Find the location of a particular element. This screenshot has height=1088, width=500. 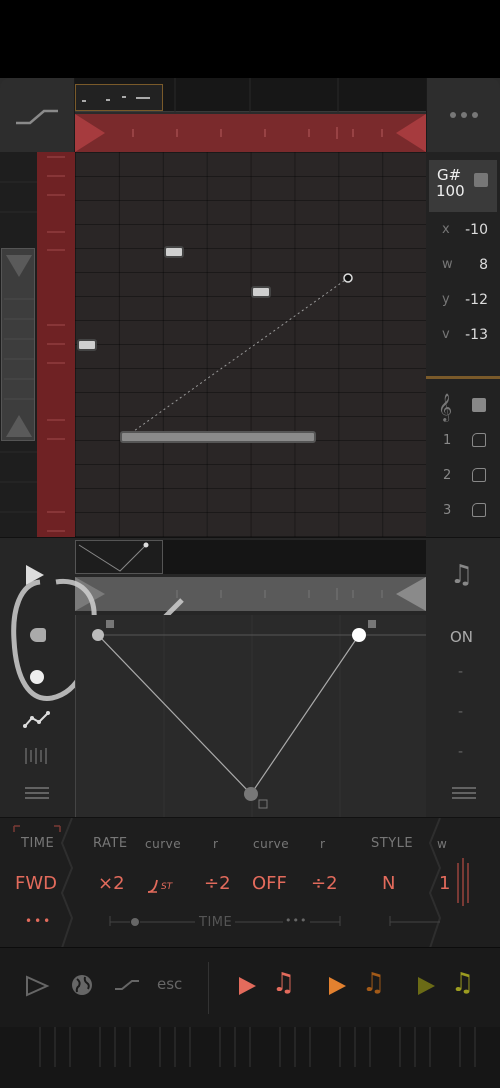

param-label-curve: curve is located at coordinates (163, 844).